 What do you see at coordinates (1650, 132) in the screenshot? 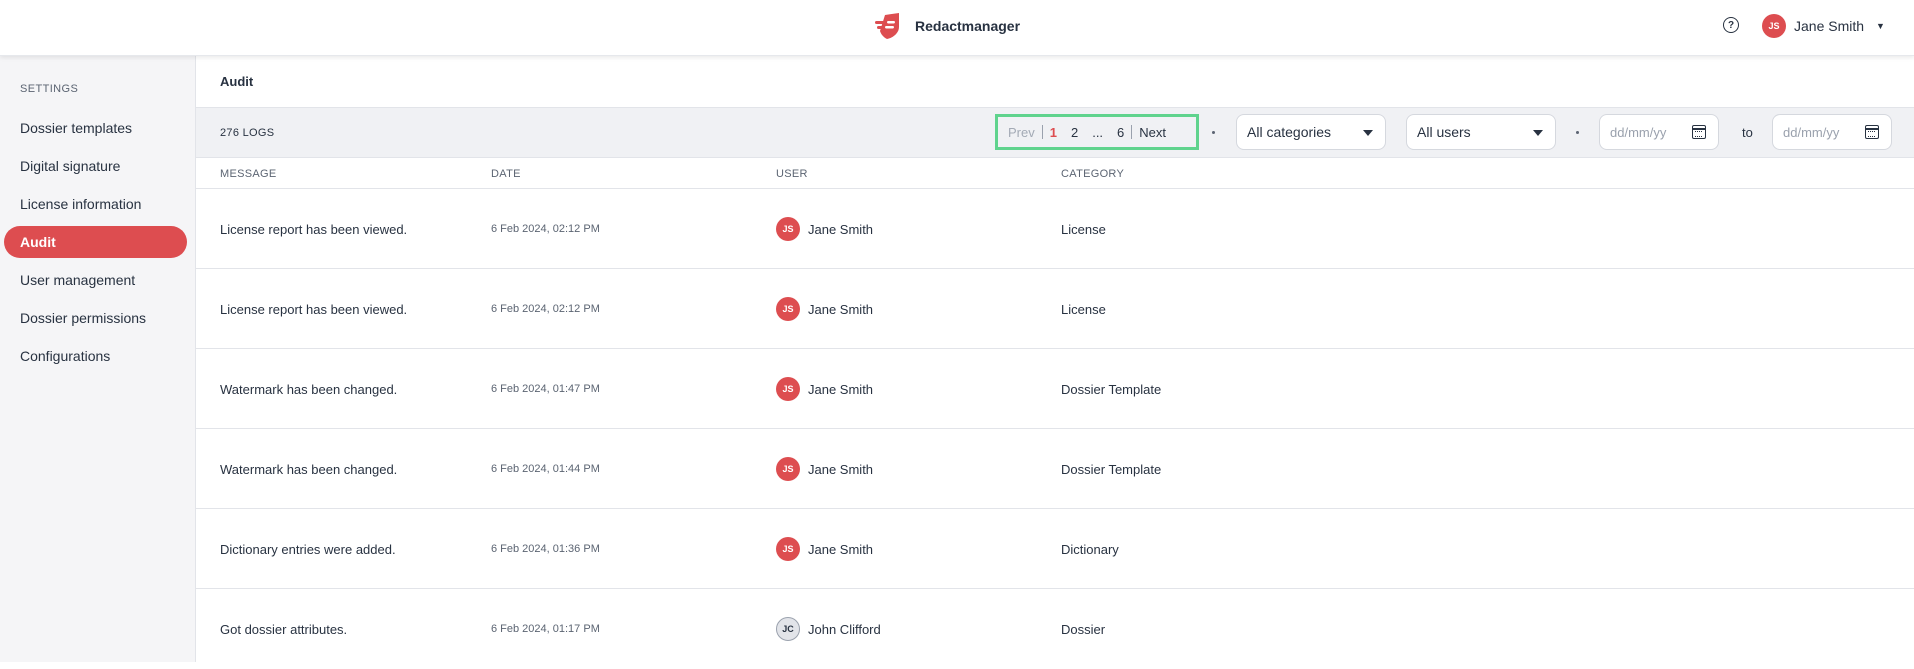
I see `date-from-input` at bounding box center [1650, 132].